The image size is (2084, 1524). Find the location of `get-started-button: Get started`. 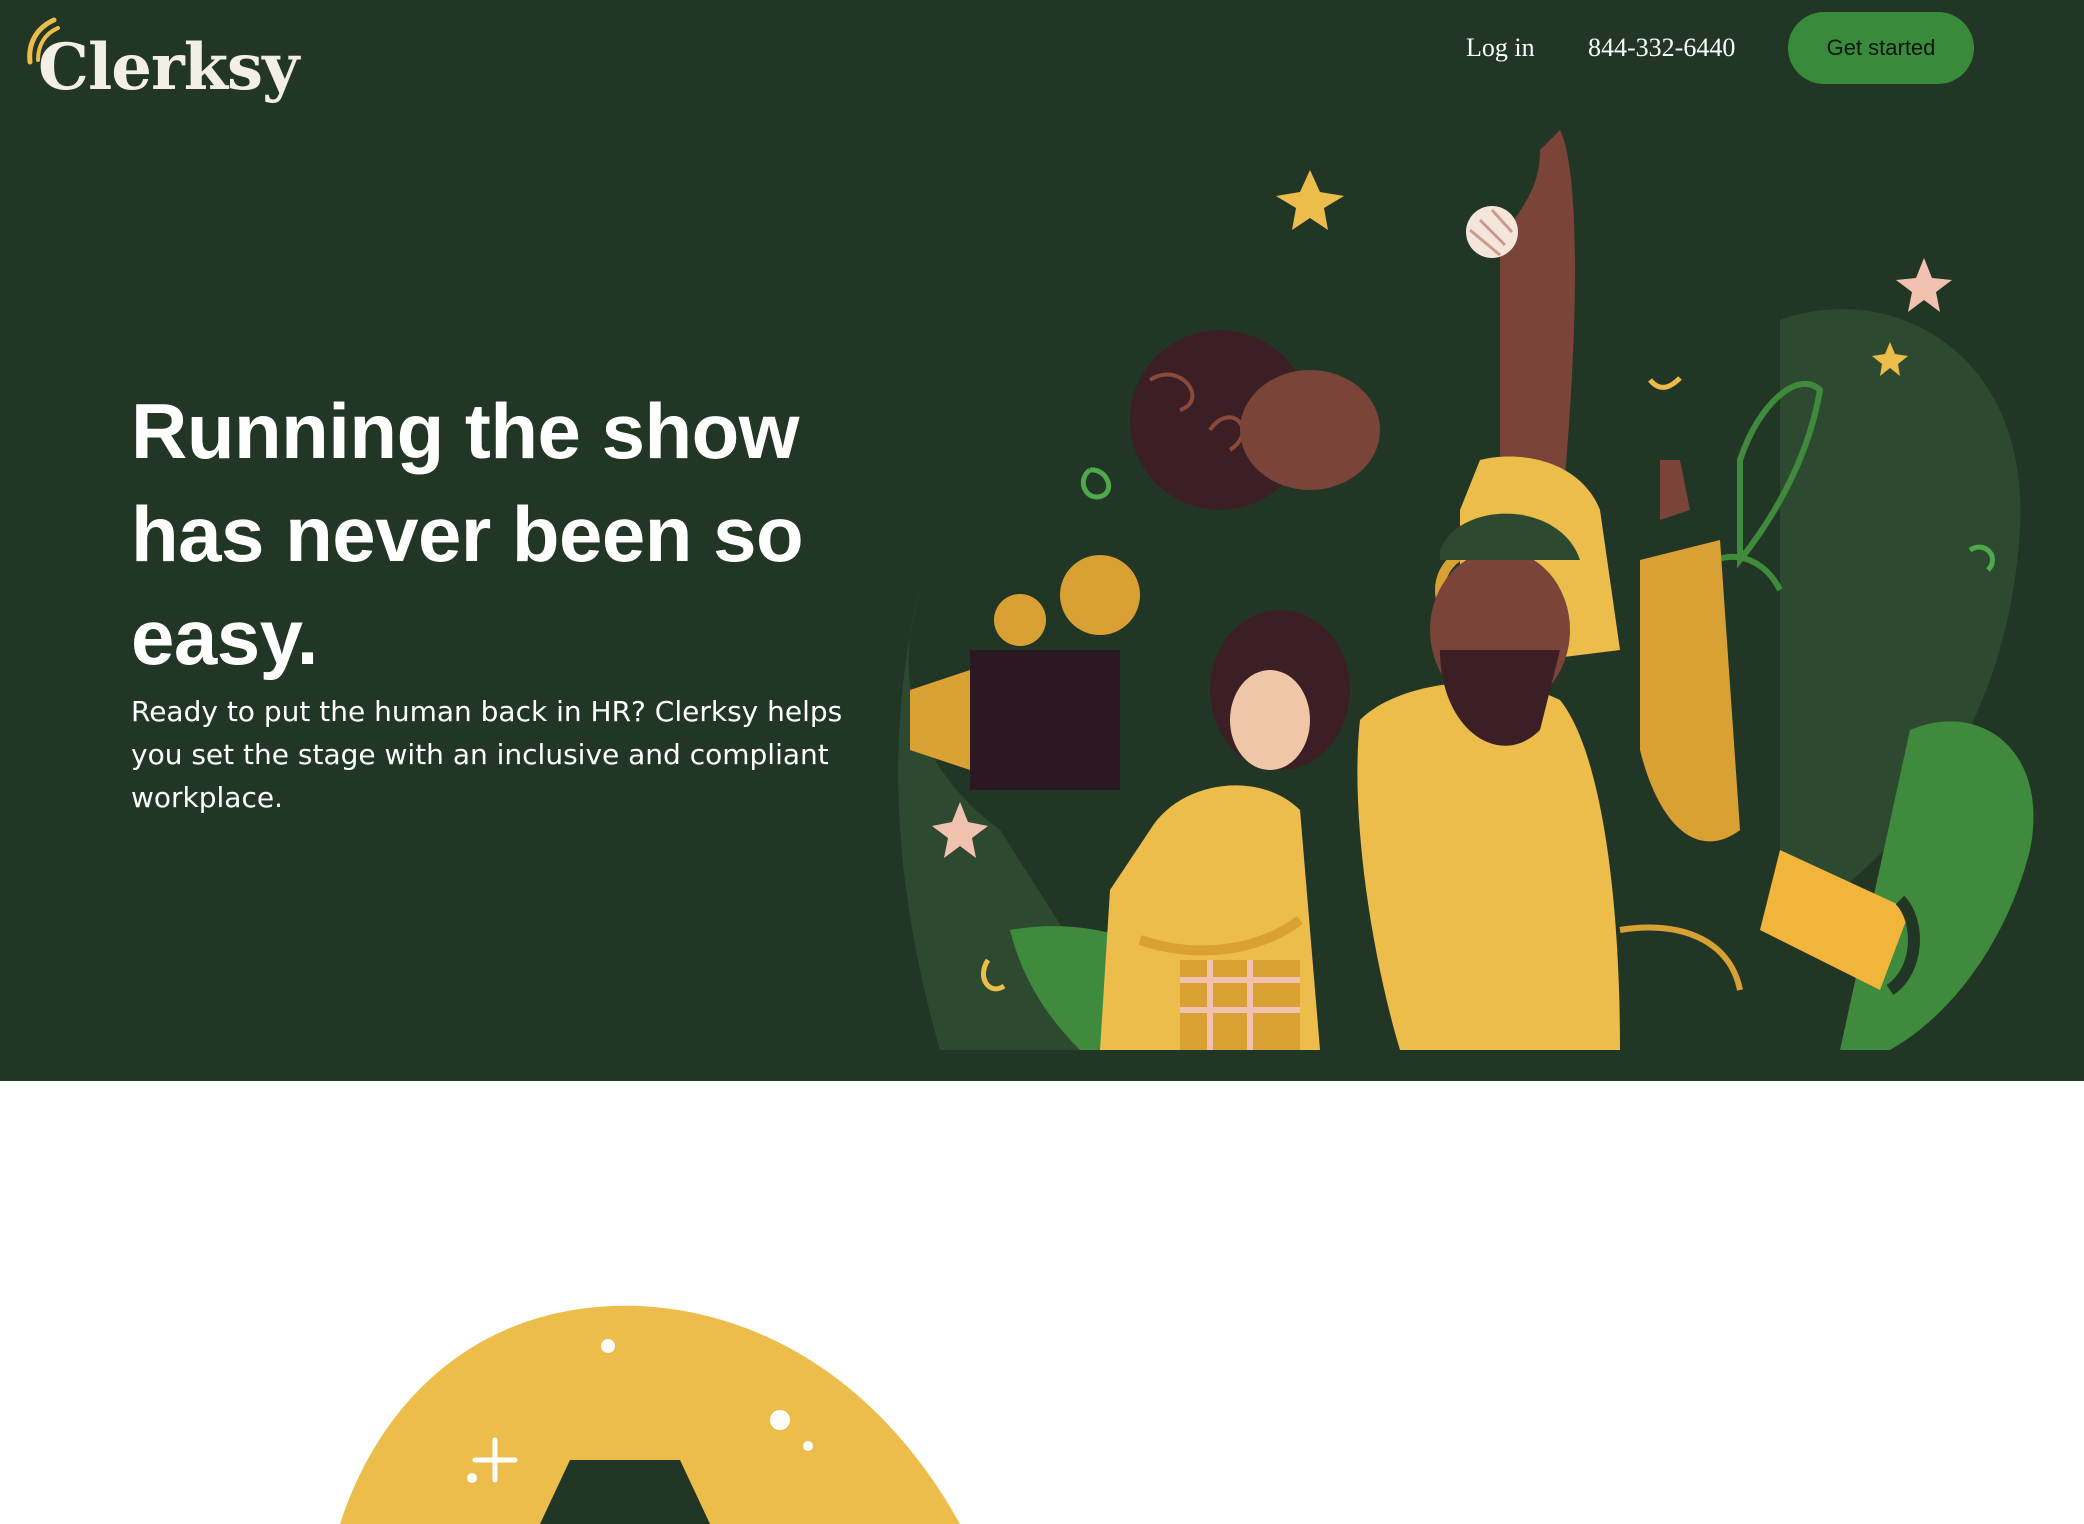

get-started-button: Get started is located at coordinates (1881, 48).